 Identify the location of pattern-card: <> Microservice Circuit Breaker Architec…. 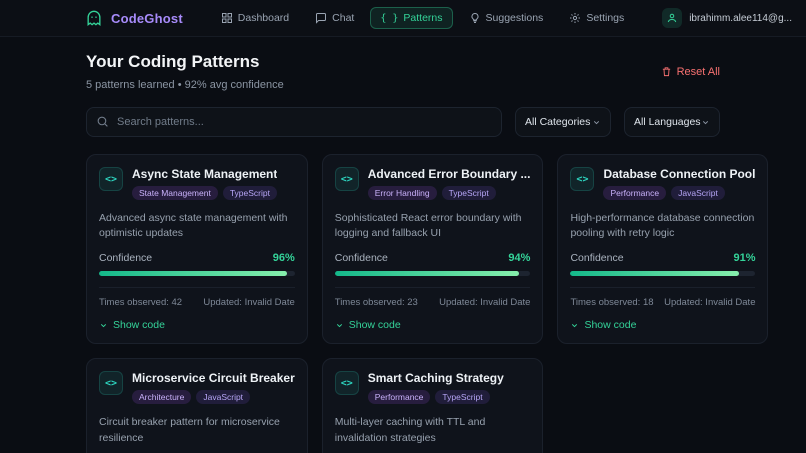
(197, 405).